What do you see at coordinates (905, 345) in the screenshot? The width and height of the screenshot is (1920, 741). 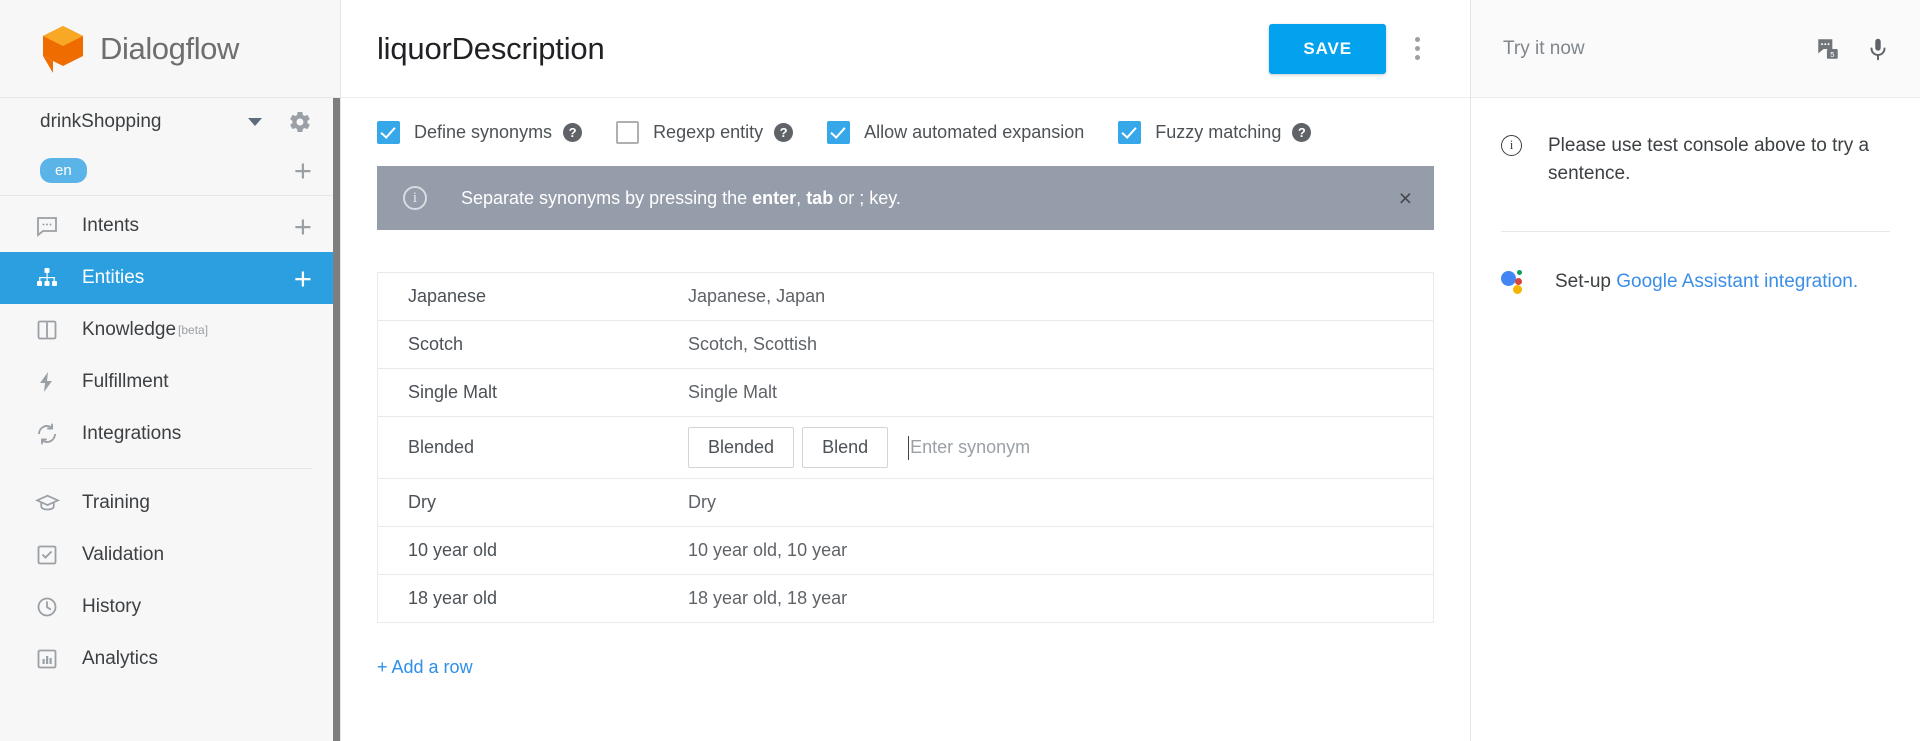 I see `table-row: Scotch Scotch, Scottish` at bounding box center [905, 345].